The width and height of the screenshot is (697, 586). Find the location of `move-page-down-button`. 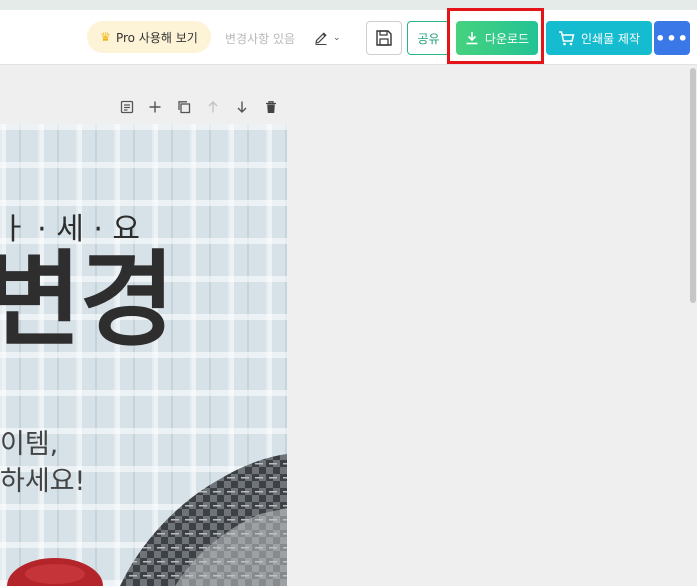

move-page-down-button is located at coordinates (242, 107).